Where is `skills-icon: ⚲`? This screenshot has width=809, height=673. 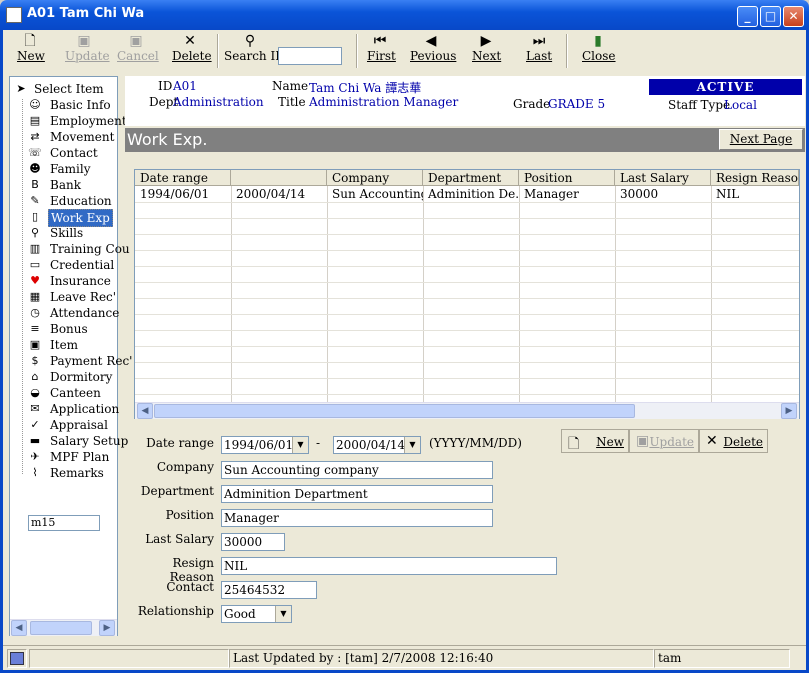
skills-icon: ⚲ is located at coordinates (35, 232).